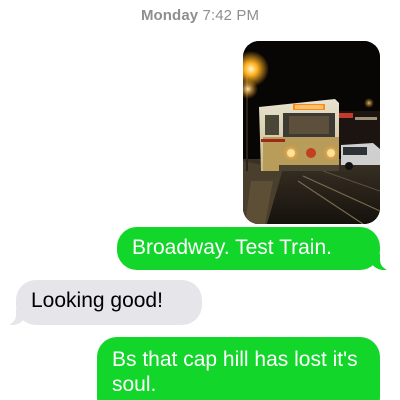 Image resolution: width=400 pixels, height=400 pixels. What do you see at coordinates (169, 15) in the screenshot?
I see `timestamp-day: Monday` at bounding box center [169, 15].